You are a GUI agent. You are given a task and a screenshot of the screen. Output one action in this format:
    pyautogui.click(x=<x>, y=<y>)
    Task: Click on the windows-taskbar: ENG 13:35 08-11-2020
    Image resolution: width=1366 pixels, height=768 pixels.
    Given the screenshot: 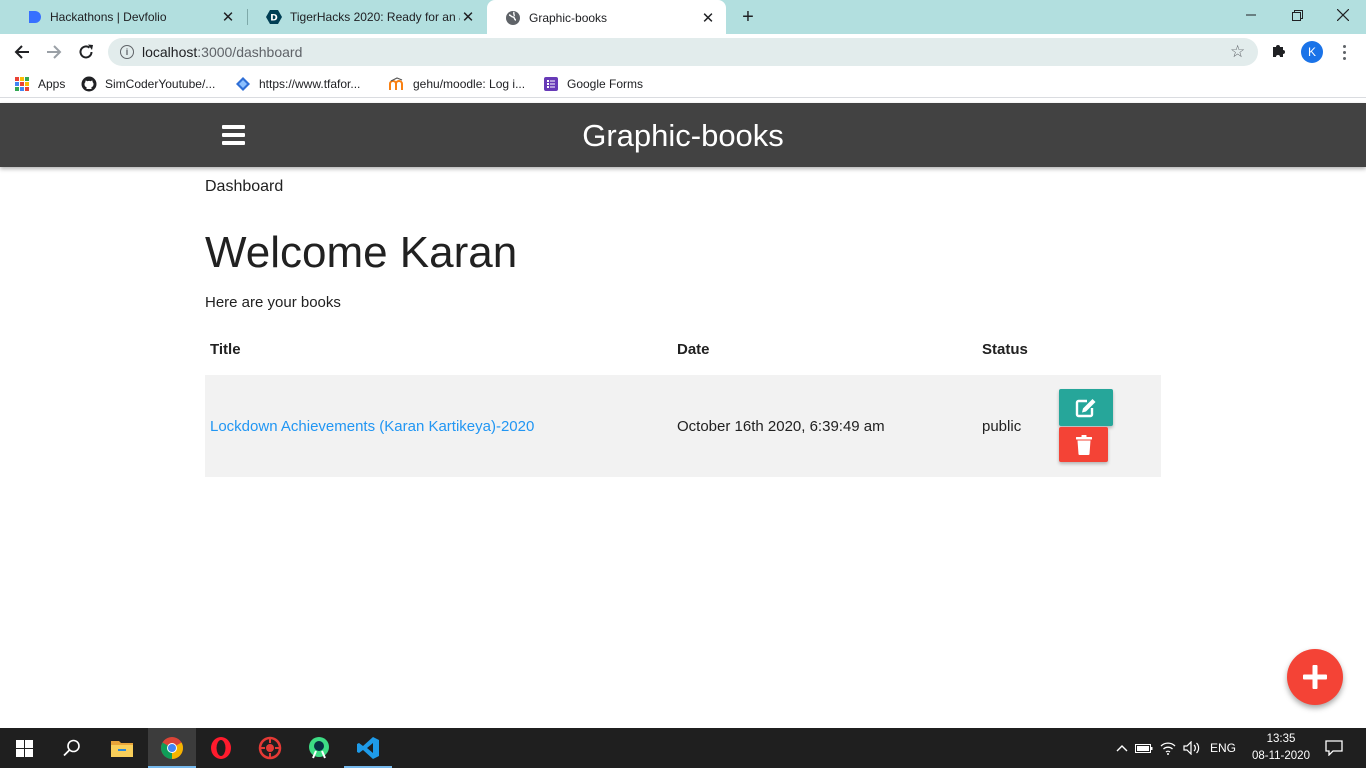 What is the action you would take?
    pyautogui.click(x=683, y=748)
    